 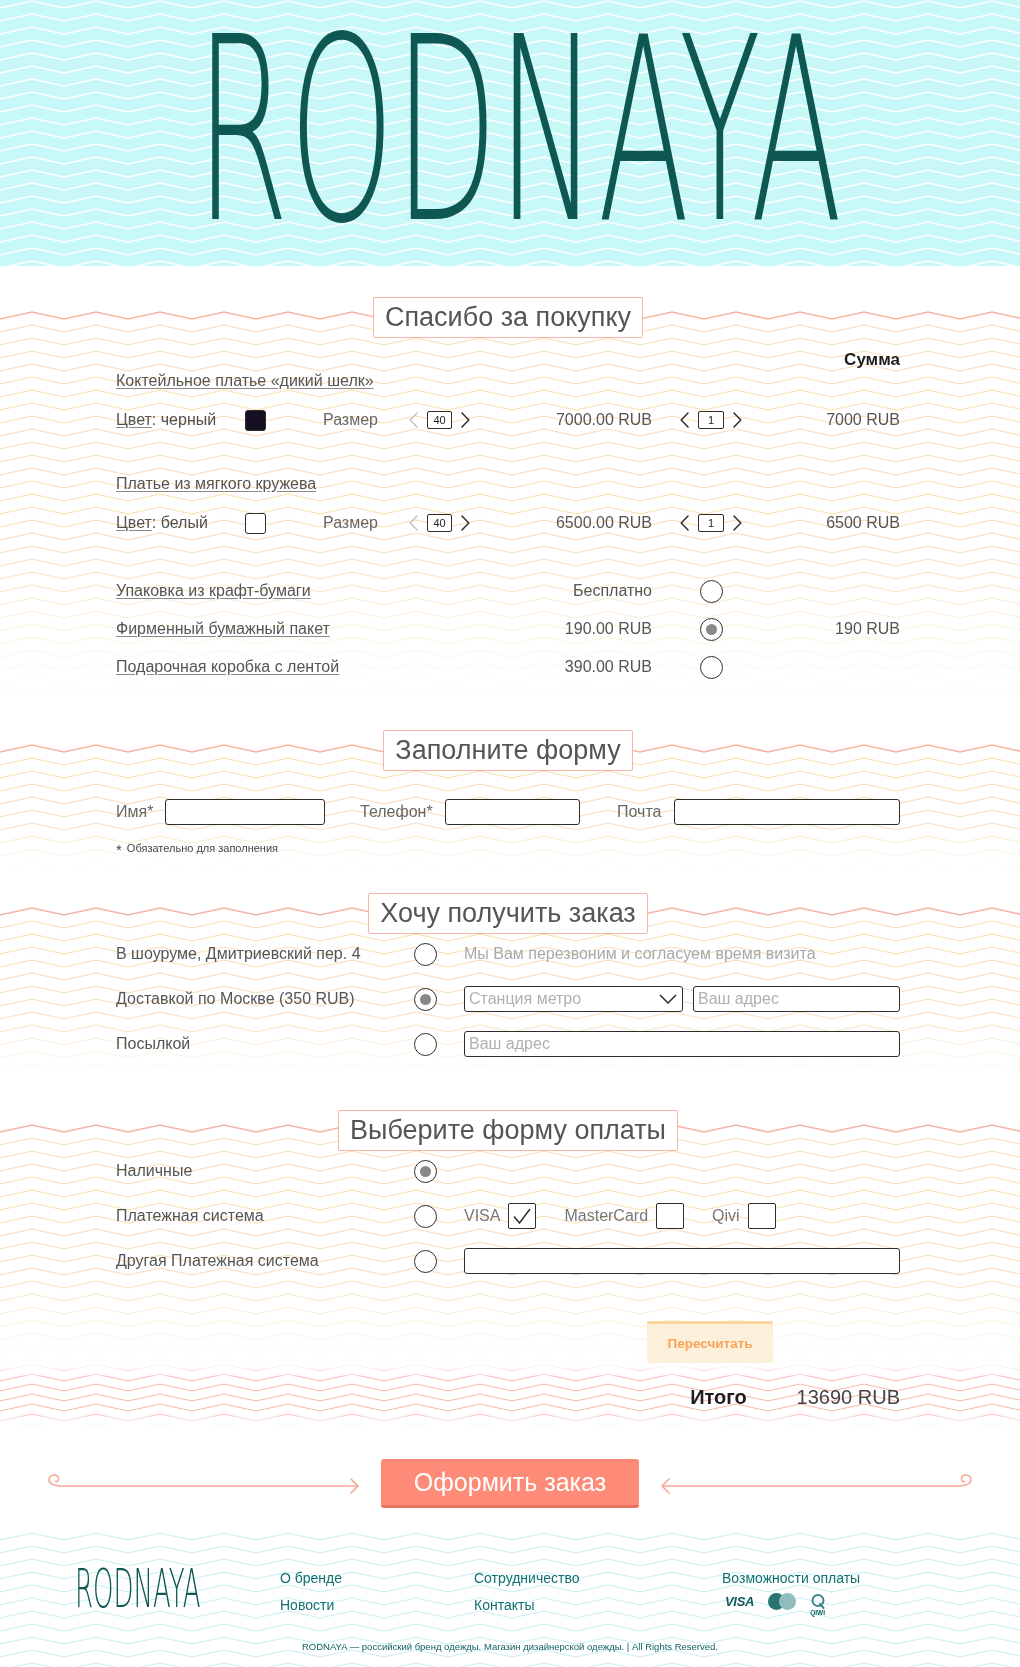 What do you see at coordinates (718, 1397) in the screenshot?
I see `total-label: Итого` at bounding box center [718, 1397].